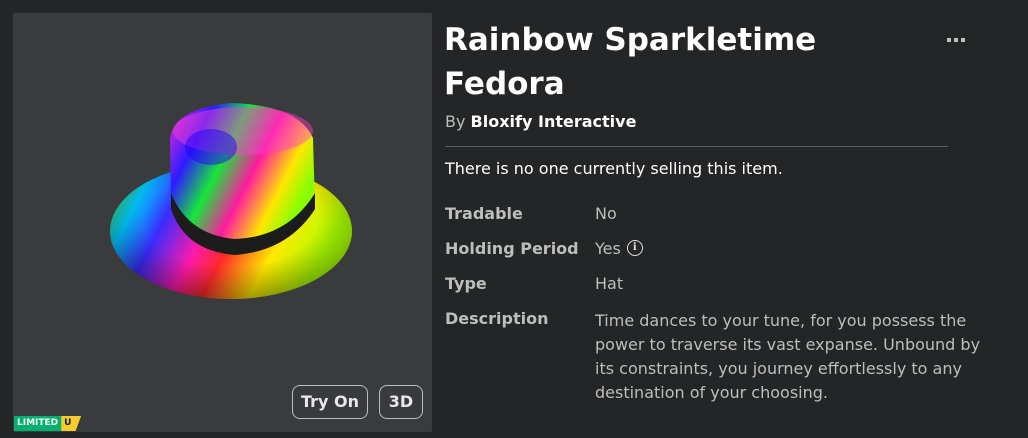  I want to click on creator-line: By Bloxify Interactive, so click(540, 121).